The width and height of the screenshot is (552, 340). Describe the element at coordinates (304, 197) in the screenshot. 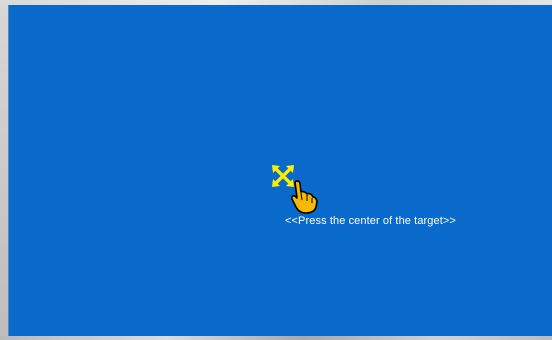

I see `hand-pointer-icon` at that location.